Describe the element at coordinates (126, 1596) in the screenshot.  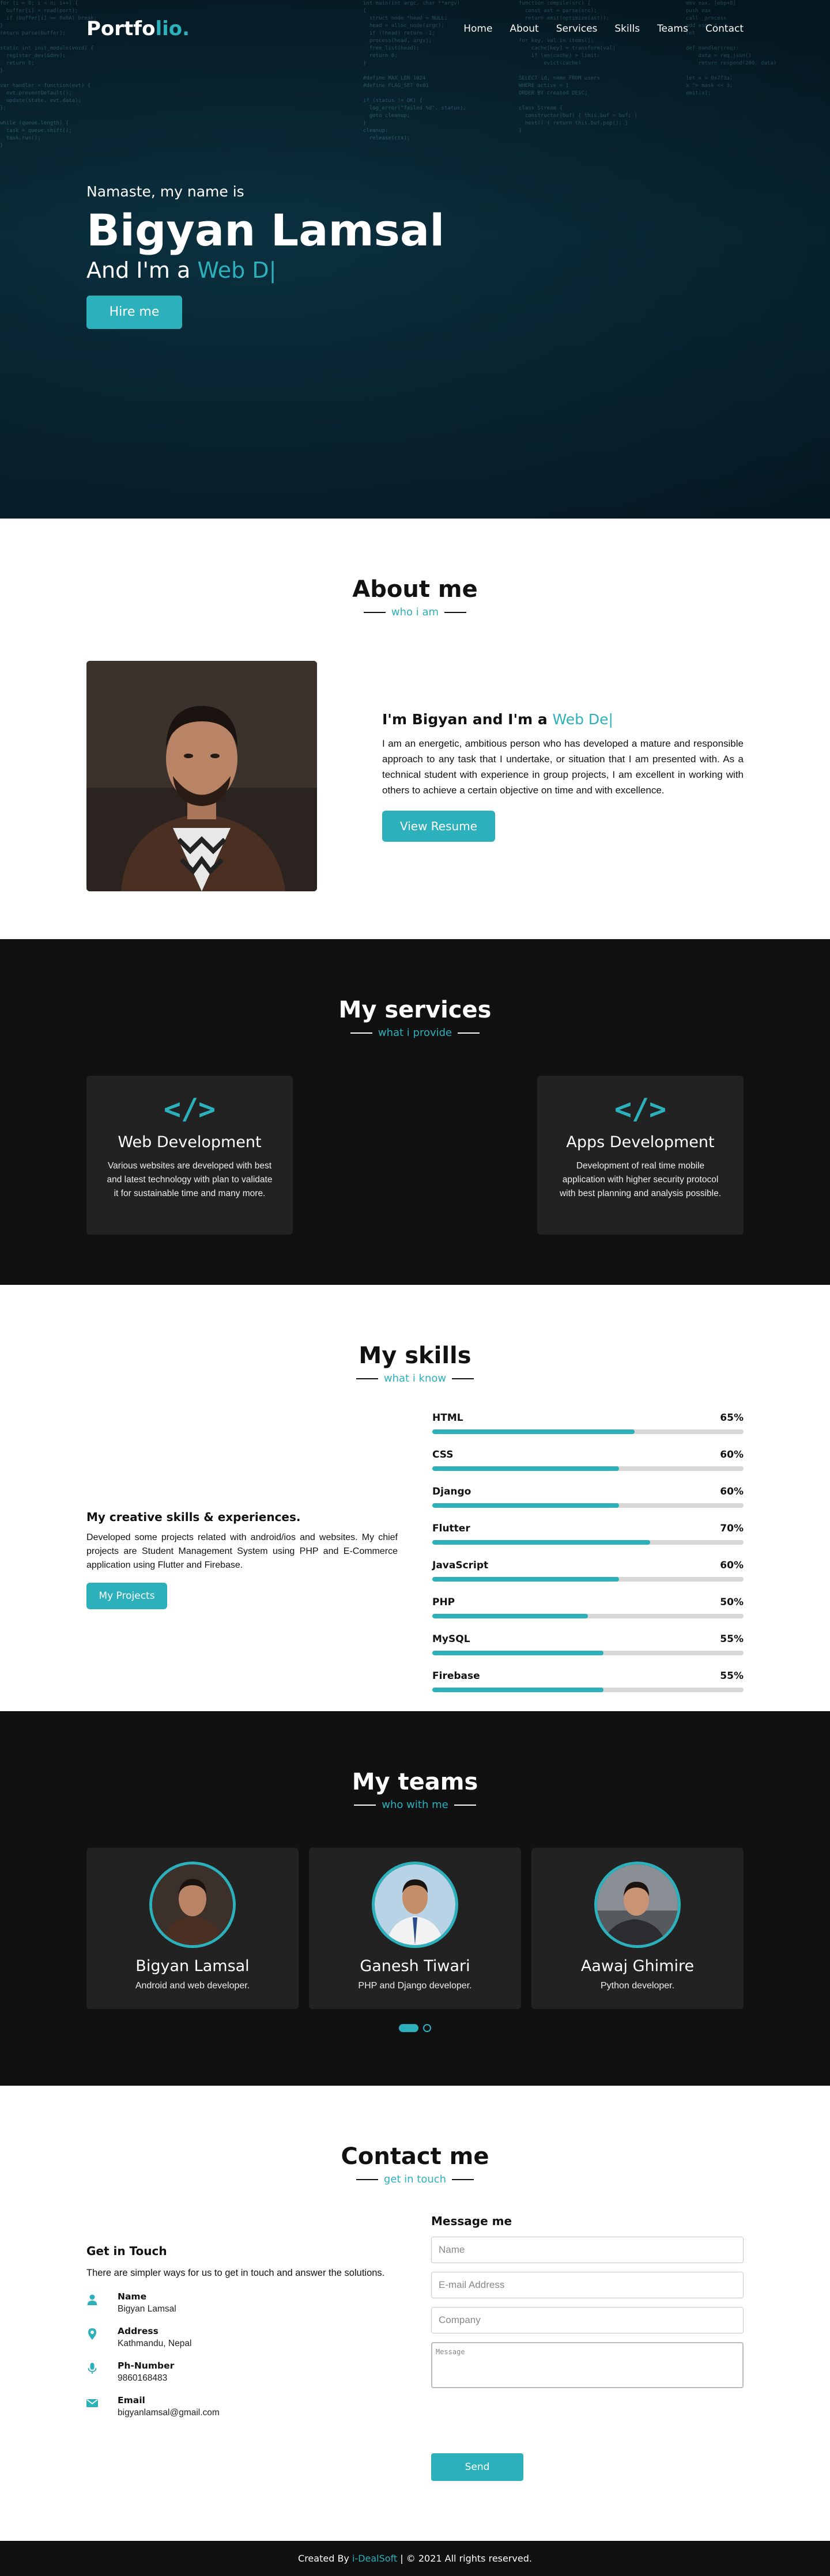
I see `my-projects-button: My Projects` at that location.